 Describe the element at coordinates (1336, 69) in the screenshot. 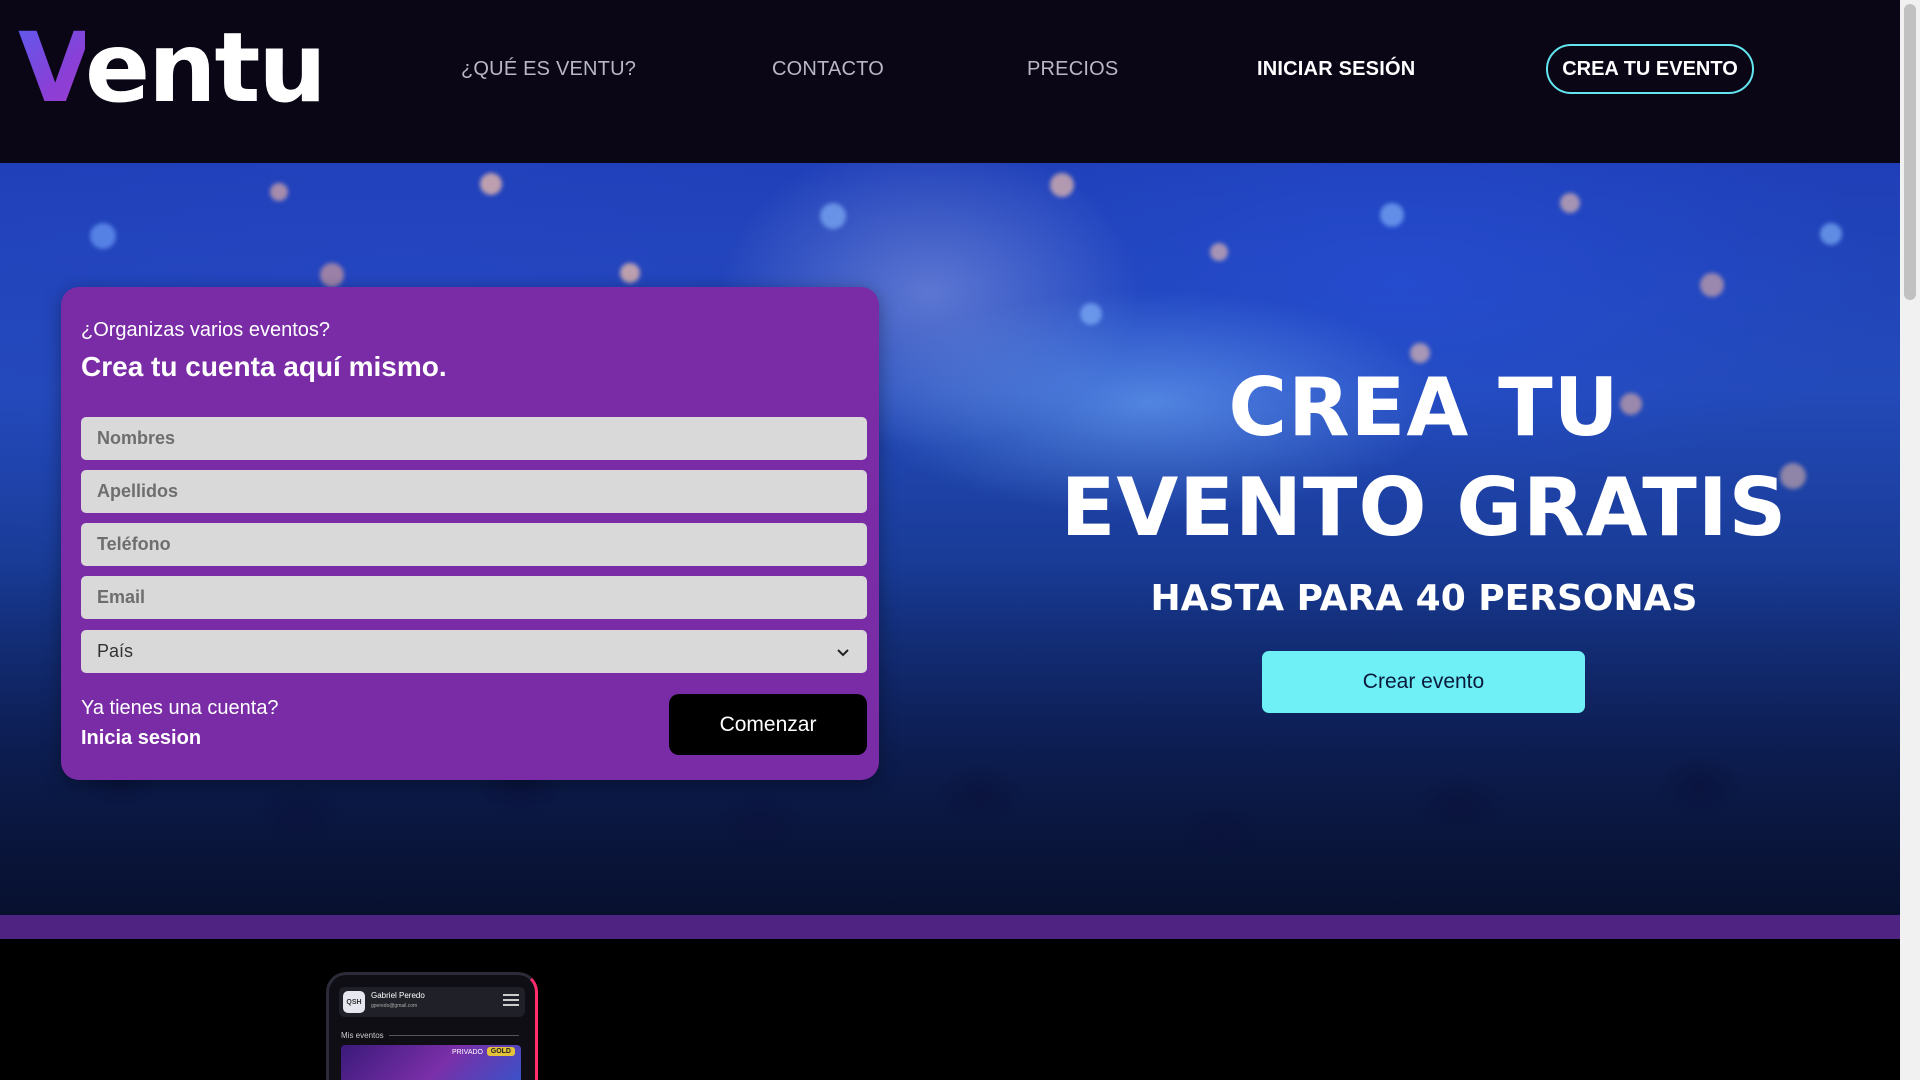

I see `nav-login: INICIAR SESIÓN` at that location.